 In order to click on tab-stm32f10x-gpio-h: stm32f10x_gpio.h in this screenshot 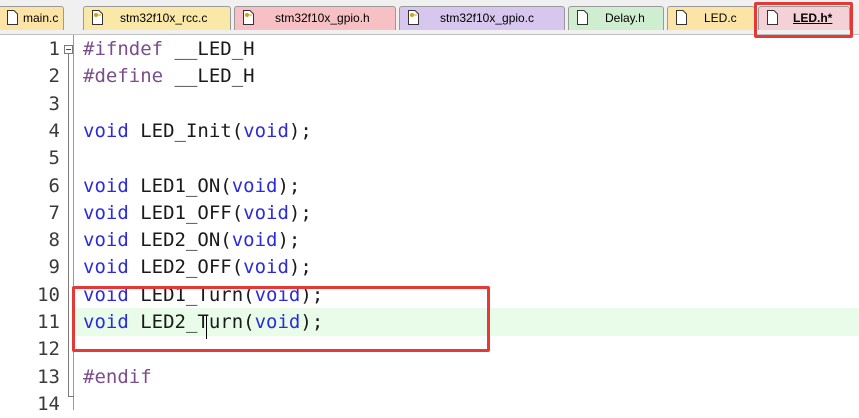, I will do `click(315, 18)`.